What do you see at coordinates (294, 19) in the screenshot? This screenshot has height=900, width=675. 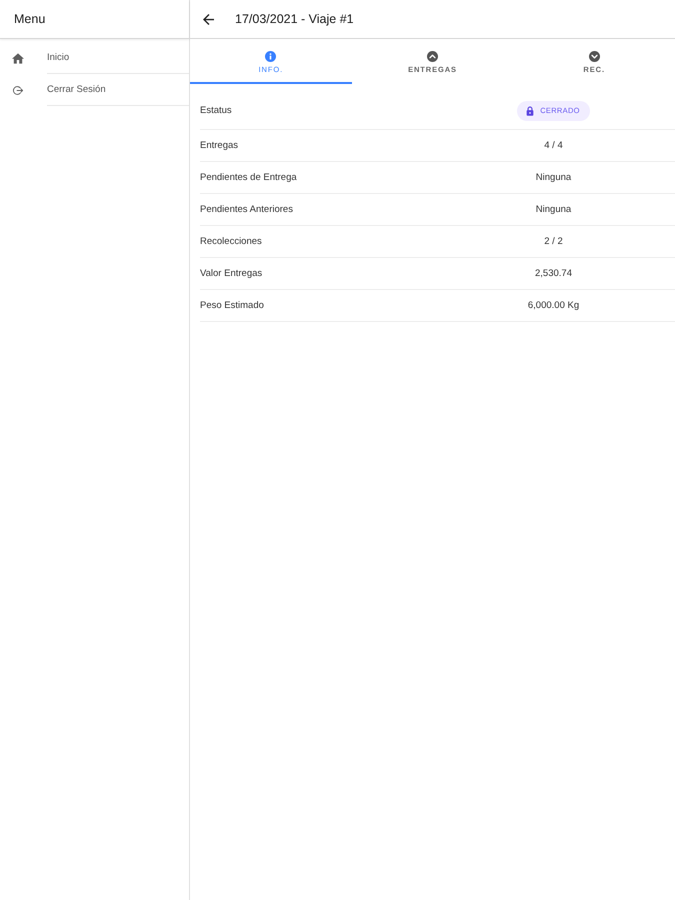 I see `page-title: 17/03/2021 - Viaje #1` at bounding box center [294, 19].